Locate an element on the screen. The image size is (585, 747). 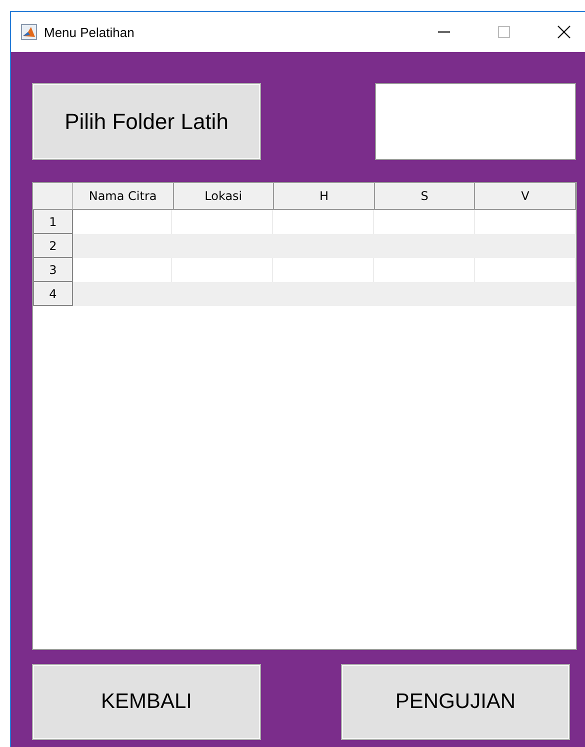
column-header: Lokasi is located at coordinates (224, 196).